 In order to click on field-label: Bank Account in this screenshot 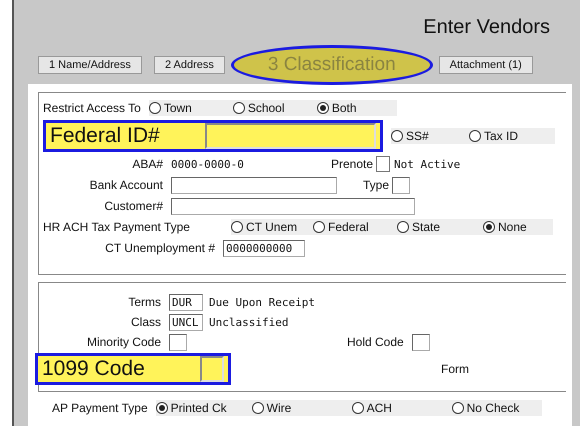, I will do `click(125, 185)`.